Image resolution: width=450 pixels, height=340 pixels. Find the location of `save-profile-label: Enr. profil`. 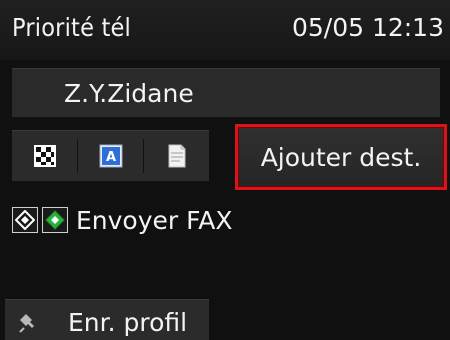

save-profile-label: Enr. profil is located at coordinates (128, 322).